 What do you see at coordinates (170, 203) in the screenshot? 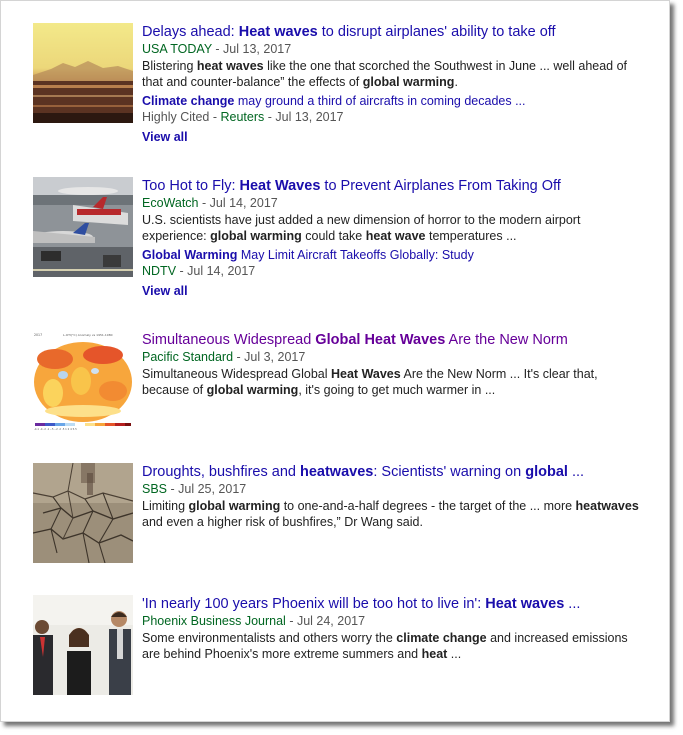
I see `result-source: EcoWatch` at bounding box center [170, 203].